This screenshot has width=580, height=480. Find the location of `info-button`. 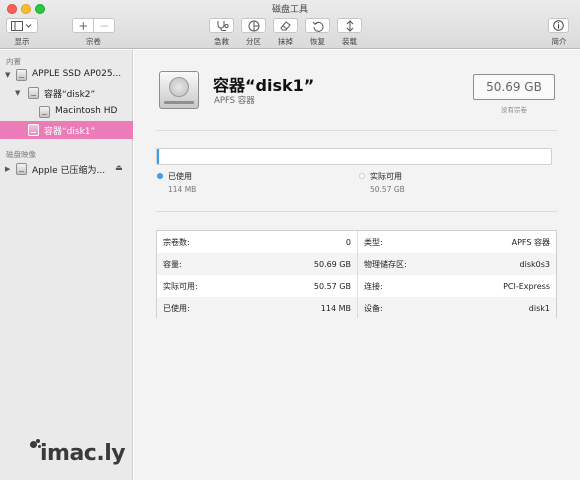

info-button is located at coordinates (558, 25).